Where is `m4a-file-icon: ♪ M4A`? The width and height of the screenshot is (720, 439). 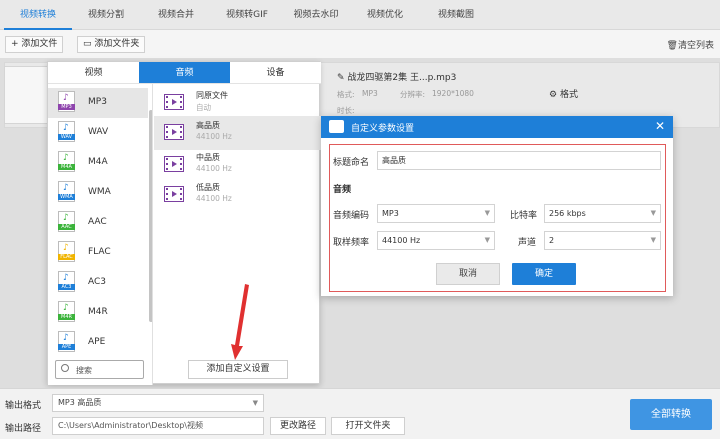 m4a-file-icon: ♪ M4A is located at coordinates (66, 161).